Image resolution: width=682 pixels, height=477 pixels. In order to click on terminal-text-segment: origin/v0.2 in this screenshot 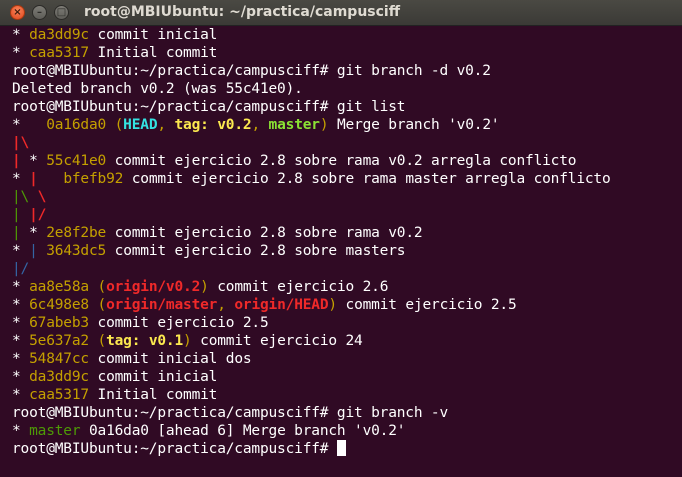, I will do `click(153, 287)`.